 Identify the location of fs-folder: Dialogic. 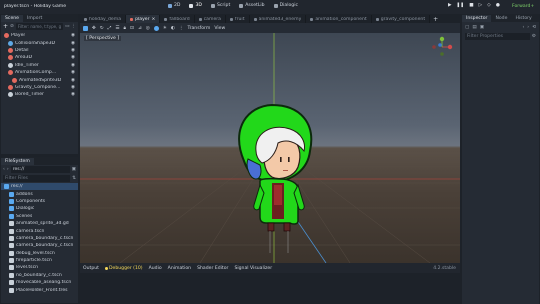
(39, 208).